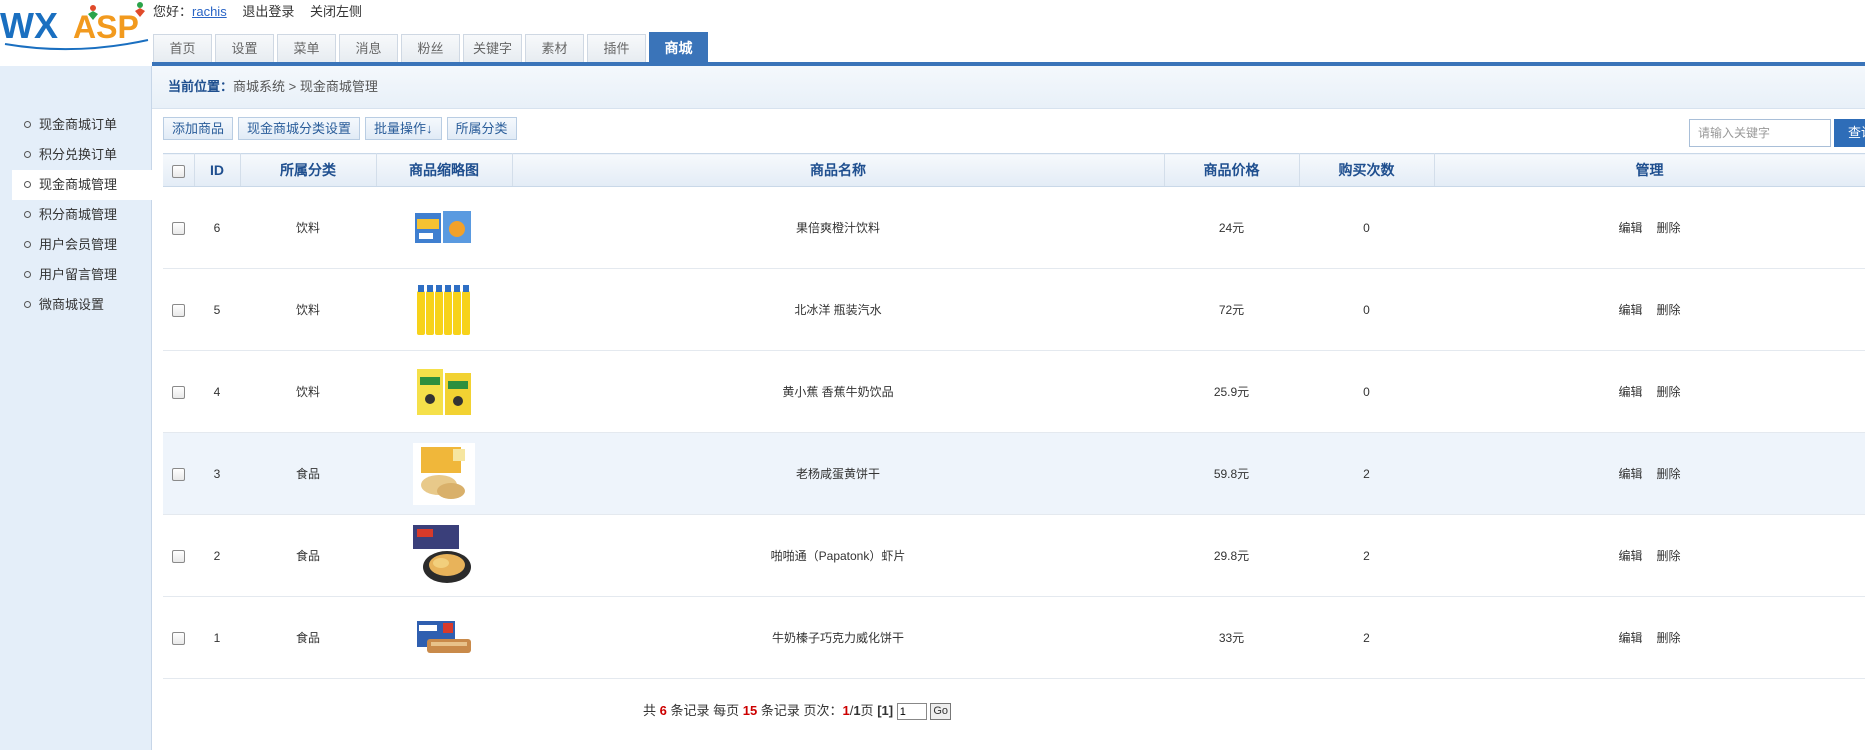  What do you see at coordinates (403, 128) in the screenshot?
I see `batch-operations-button: 批量操作↓` at bounding box center [403, 128].